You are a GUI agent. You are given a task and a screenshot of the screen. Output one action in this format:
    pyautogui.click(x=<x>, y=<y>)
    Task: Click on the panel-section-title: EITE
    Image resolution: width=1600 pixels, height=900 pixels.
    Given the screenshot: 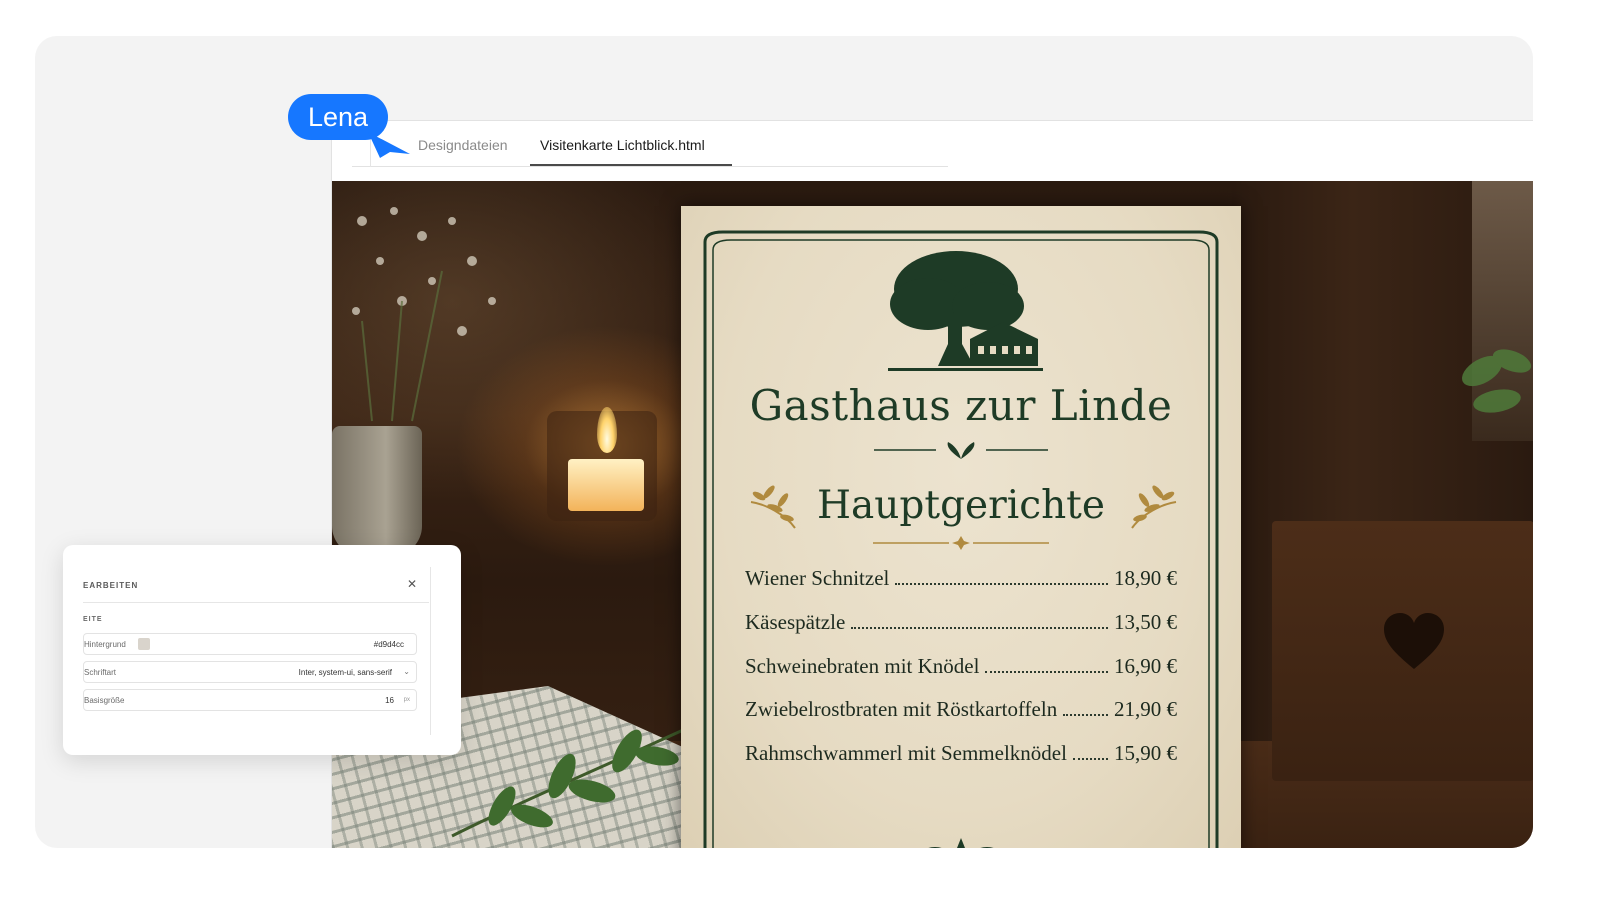 What is the action you would take?
    pyautogui.click(x=93, y=619)
    